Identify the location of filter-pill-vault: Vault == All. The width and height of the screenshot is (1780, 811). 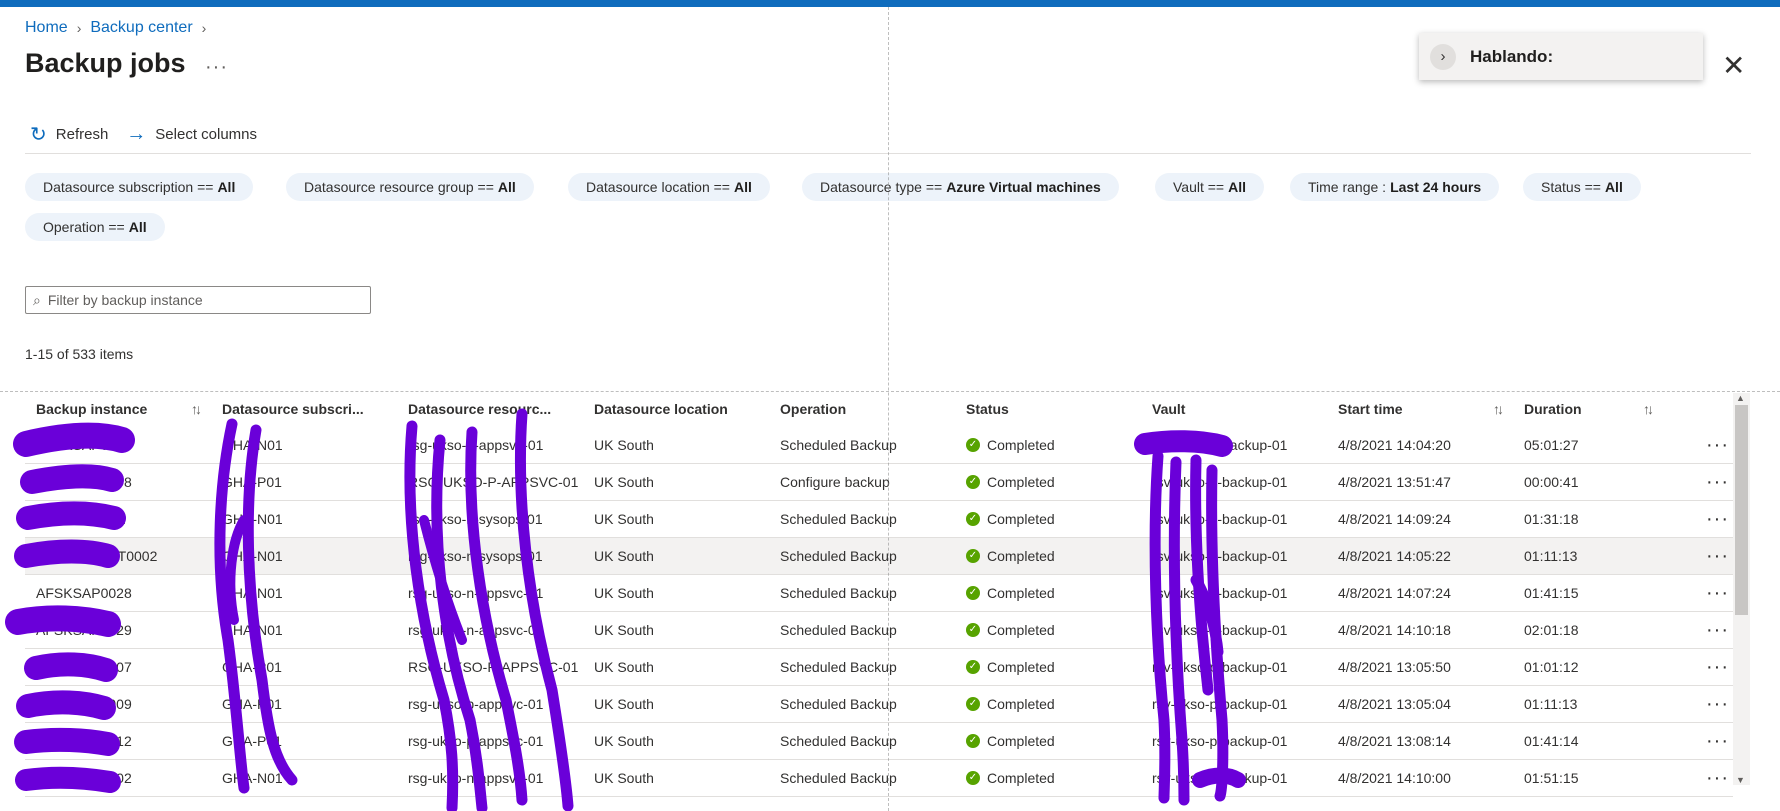
(1210, 187).